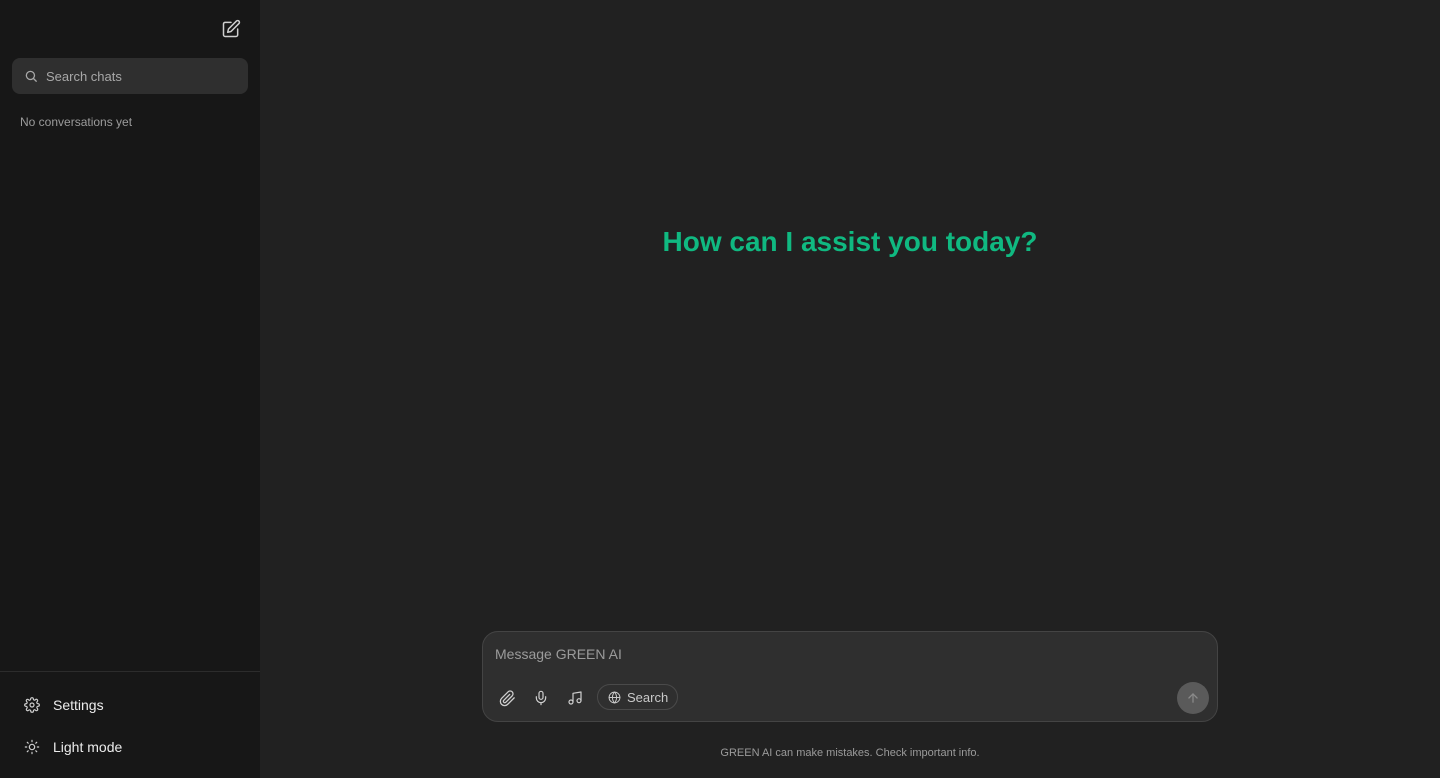  I want to click on paperclip-icon, so click(507, 697).